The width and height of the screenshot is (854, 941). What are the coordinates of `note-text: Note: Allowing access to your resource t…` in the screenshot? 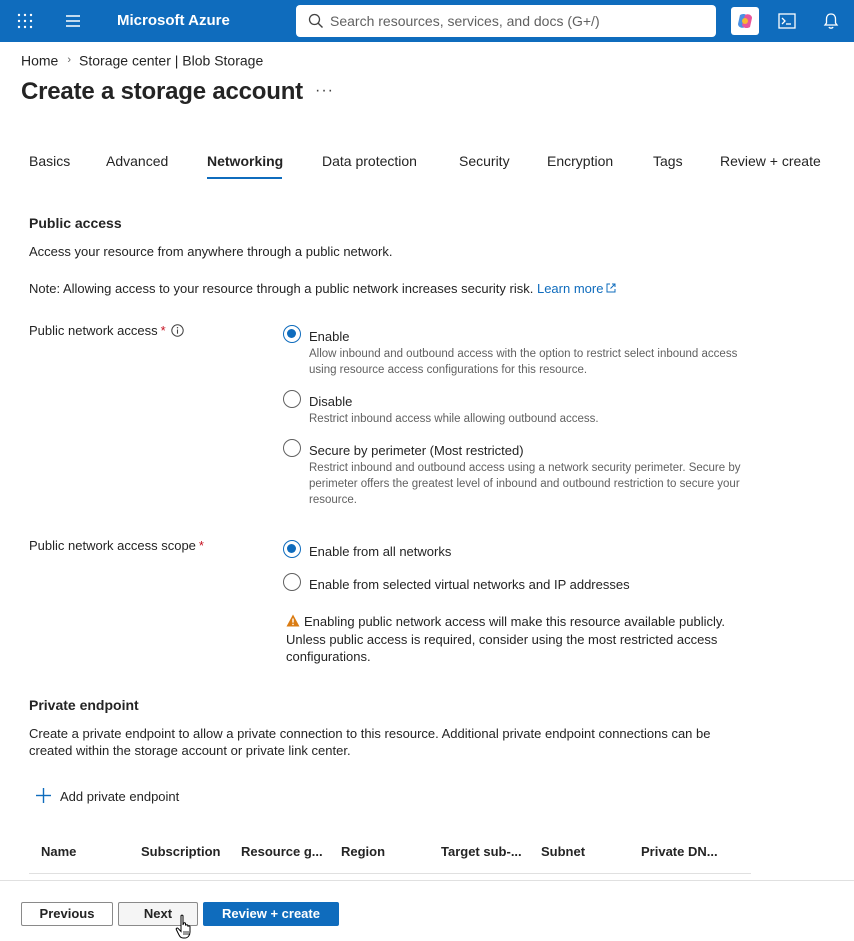 It's located at (281, 288).